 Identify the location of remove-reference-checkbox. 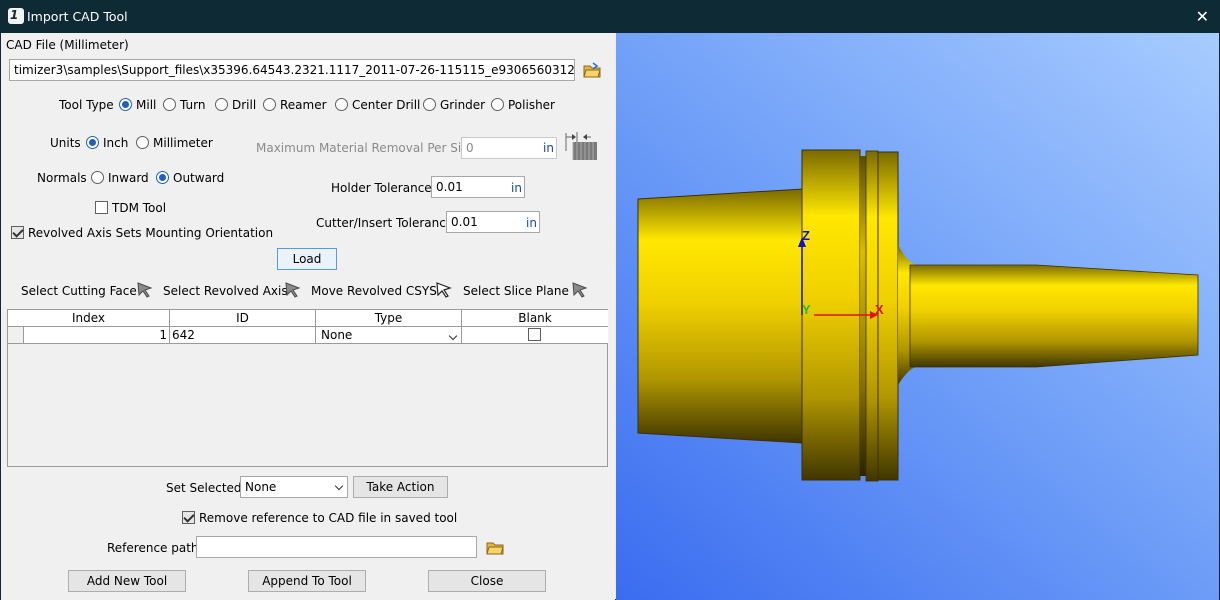
(188, 517).